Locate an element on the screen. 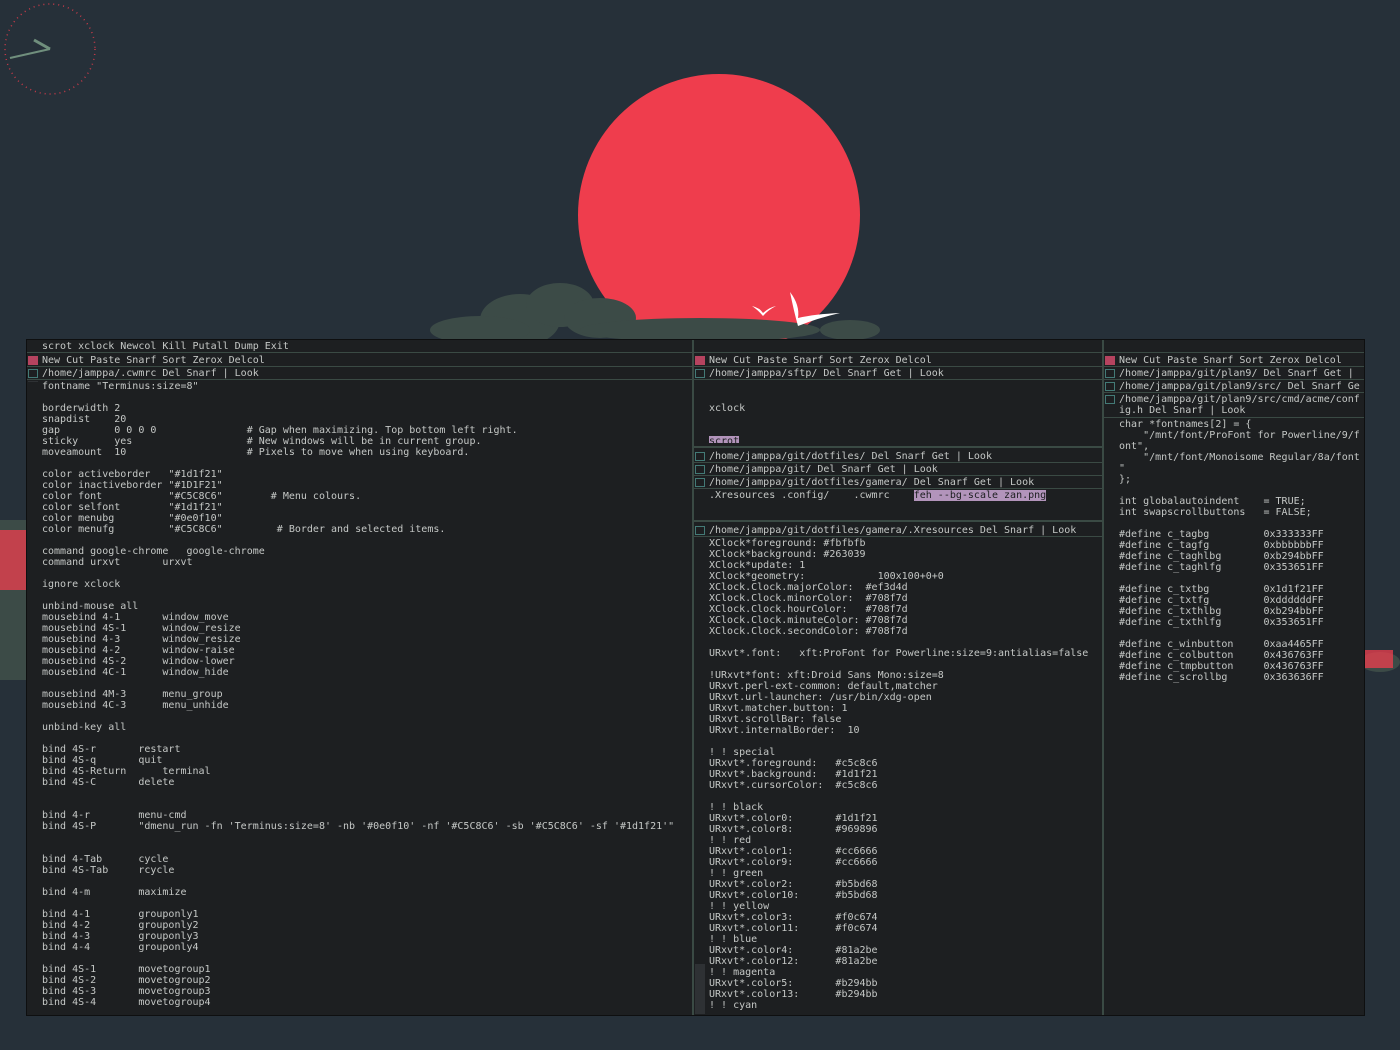  window-gamera-button is located at coordinates (700, 482).